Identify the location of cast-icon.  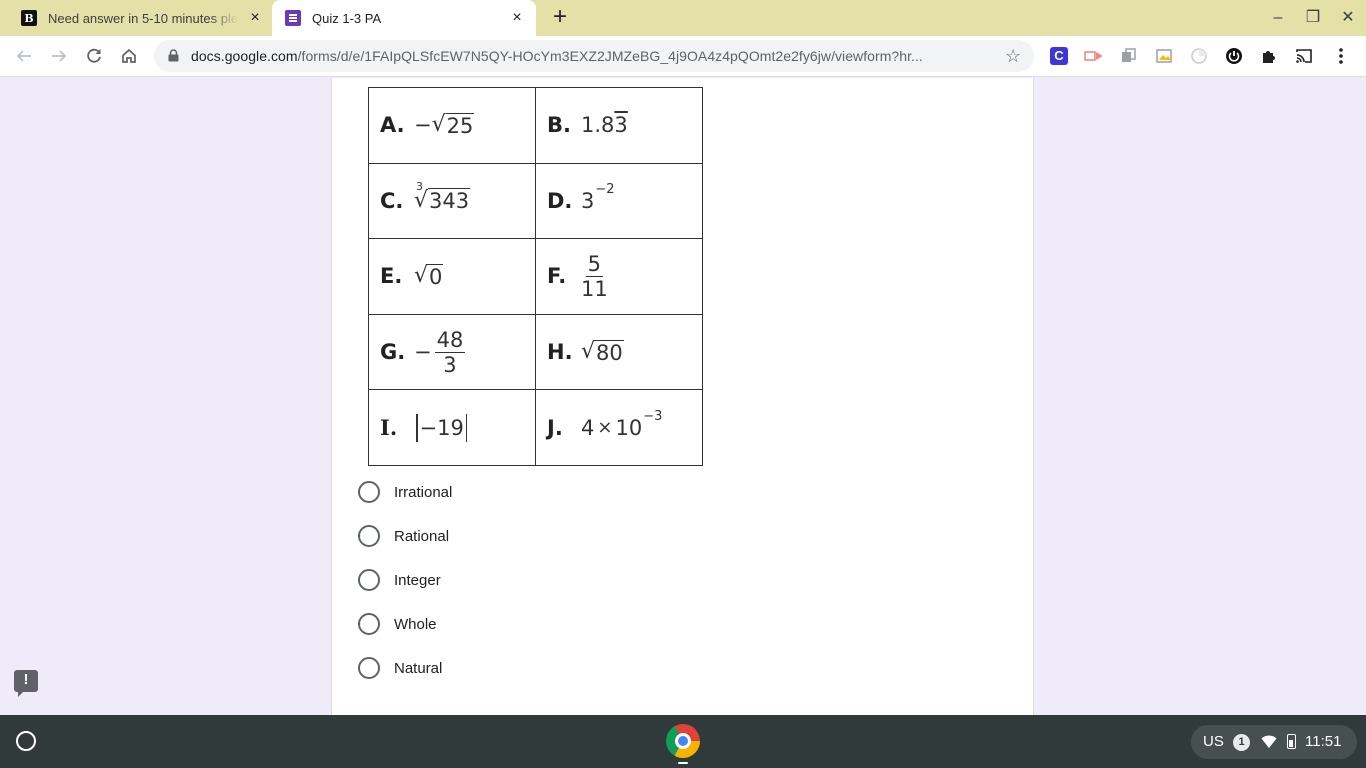
(1304, 56).